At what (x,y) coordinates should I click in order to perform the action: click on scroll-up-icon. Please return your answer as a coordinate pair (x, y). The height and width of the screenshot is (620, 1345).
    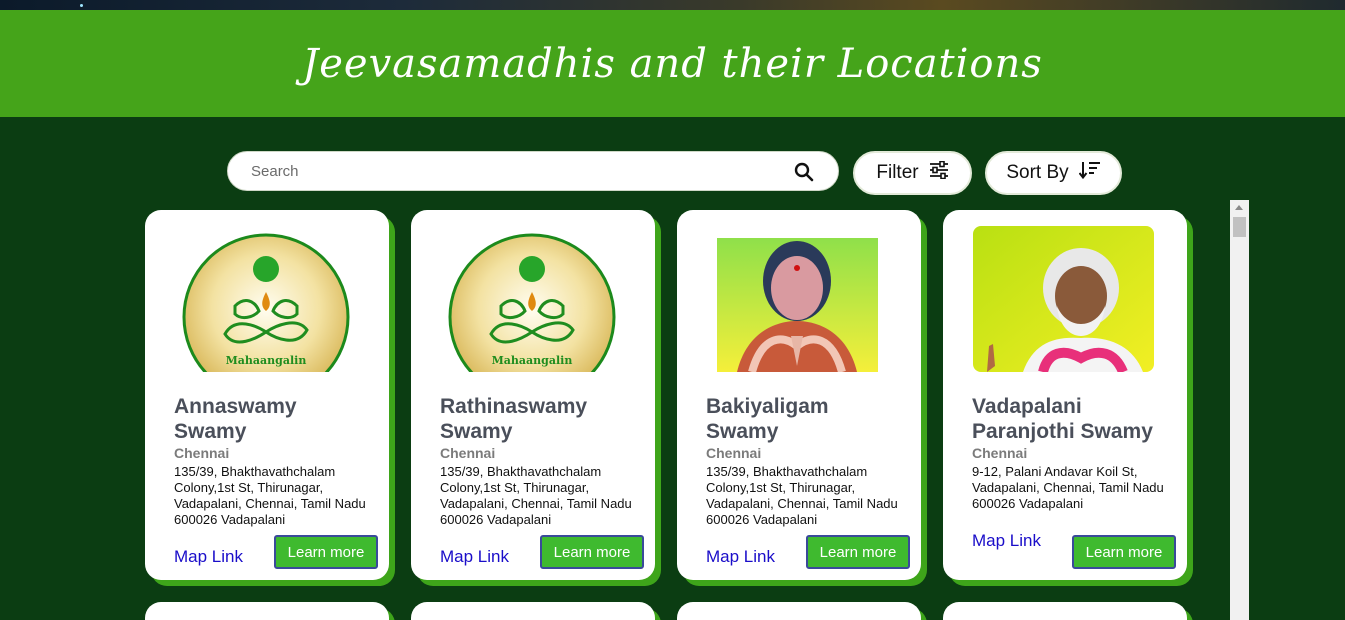
    Looking at the image, I should click on (1239, 207).